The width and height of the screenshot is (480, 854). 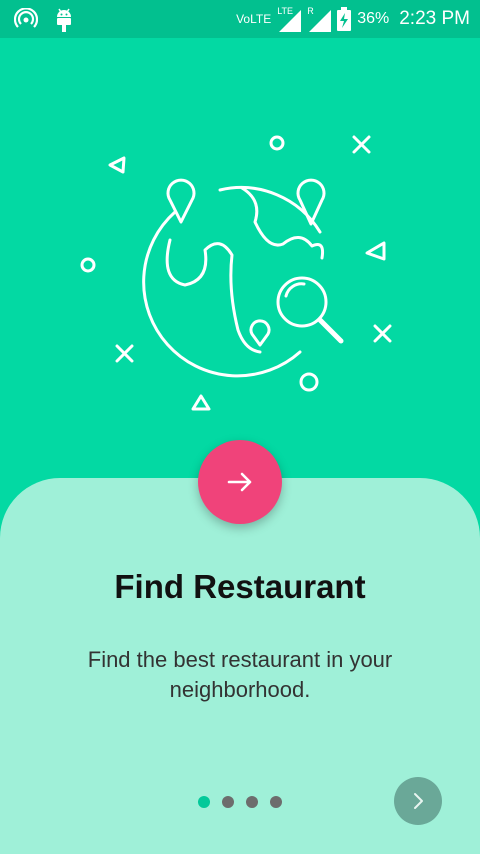 I want to click on roaming-signal: R, so click(x=319, y=19).